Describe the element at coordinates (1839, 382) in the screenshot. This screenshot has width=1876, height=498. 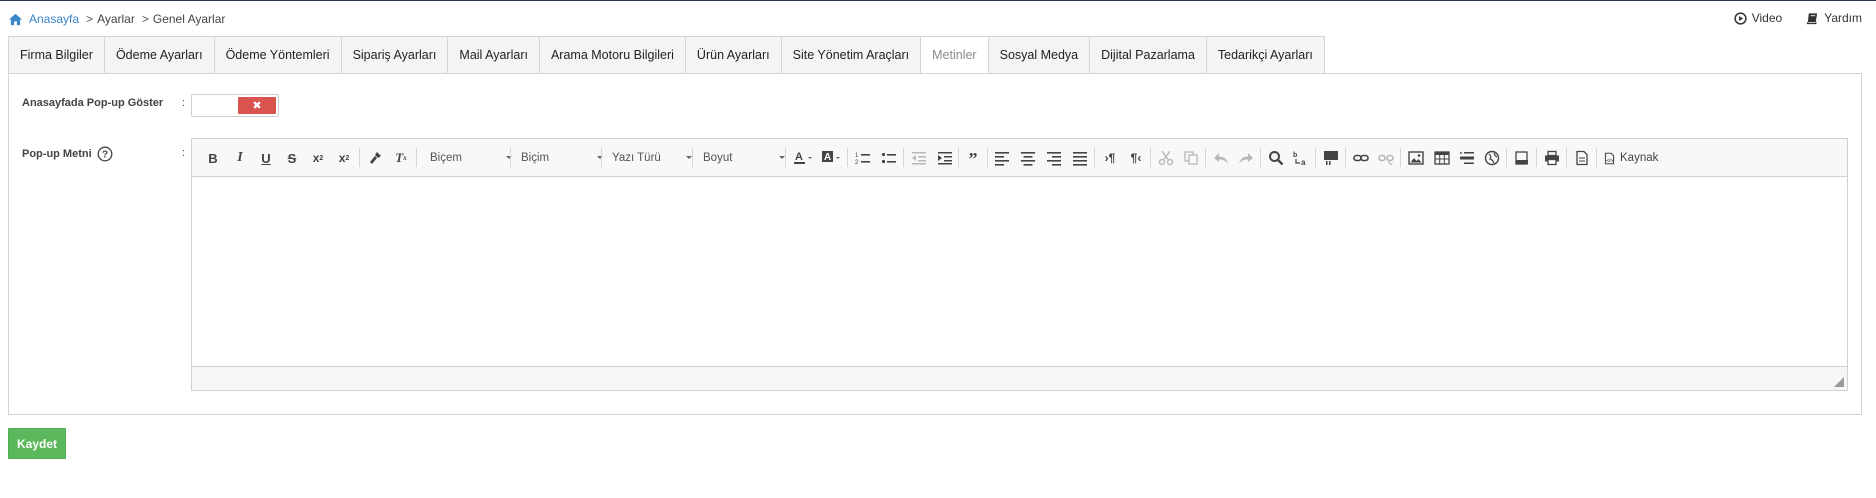
I see `resize-handle-icon` at that location.